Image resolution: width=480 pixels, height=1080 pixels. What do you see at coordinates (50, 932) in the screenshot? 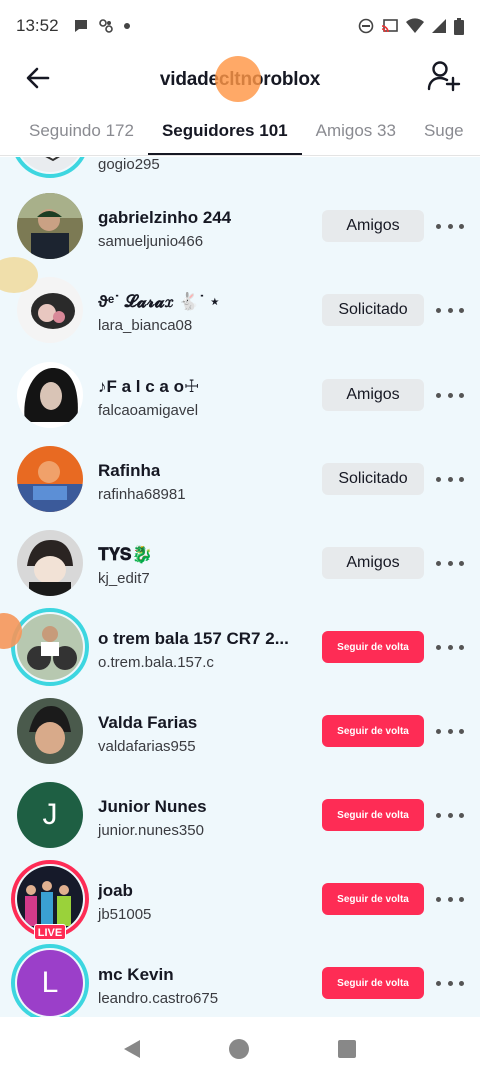
I see `live-badge: LIVE` at bounding box center [50, 932].